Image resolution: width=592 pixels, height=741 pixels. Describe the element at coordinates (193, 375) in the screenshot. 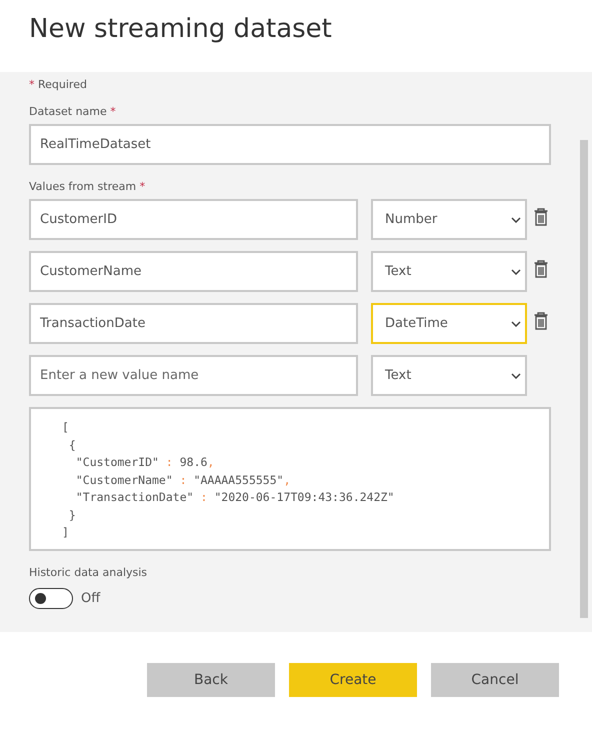

I see `value-name-field: Enter a new value name` at that location.